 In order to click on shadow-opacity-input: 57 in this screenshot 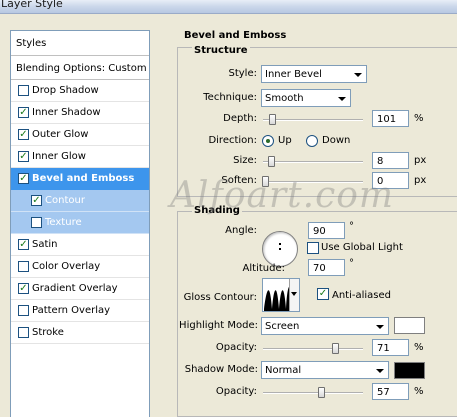, I will do `click(390, 391)`.